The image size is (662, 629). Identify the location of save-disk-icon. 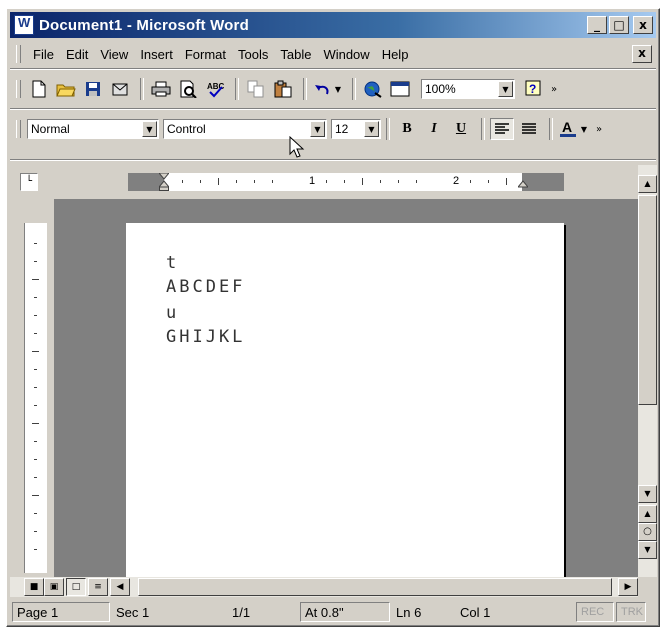
(93, 89).